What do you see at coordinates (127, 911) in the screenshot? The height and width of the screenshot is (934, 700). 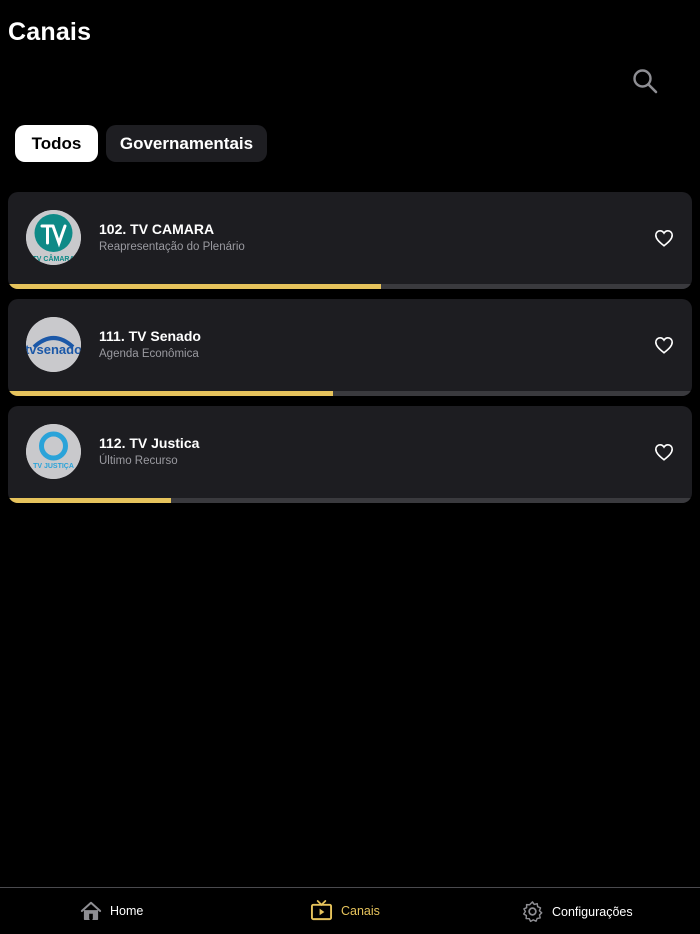 I see `tab-home-label: Home` at bounding box center [127, 911].